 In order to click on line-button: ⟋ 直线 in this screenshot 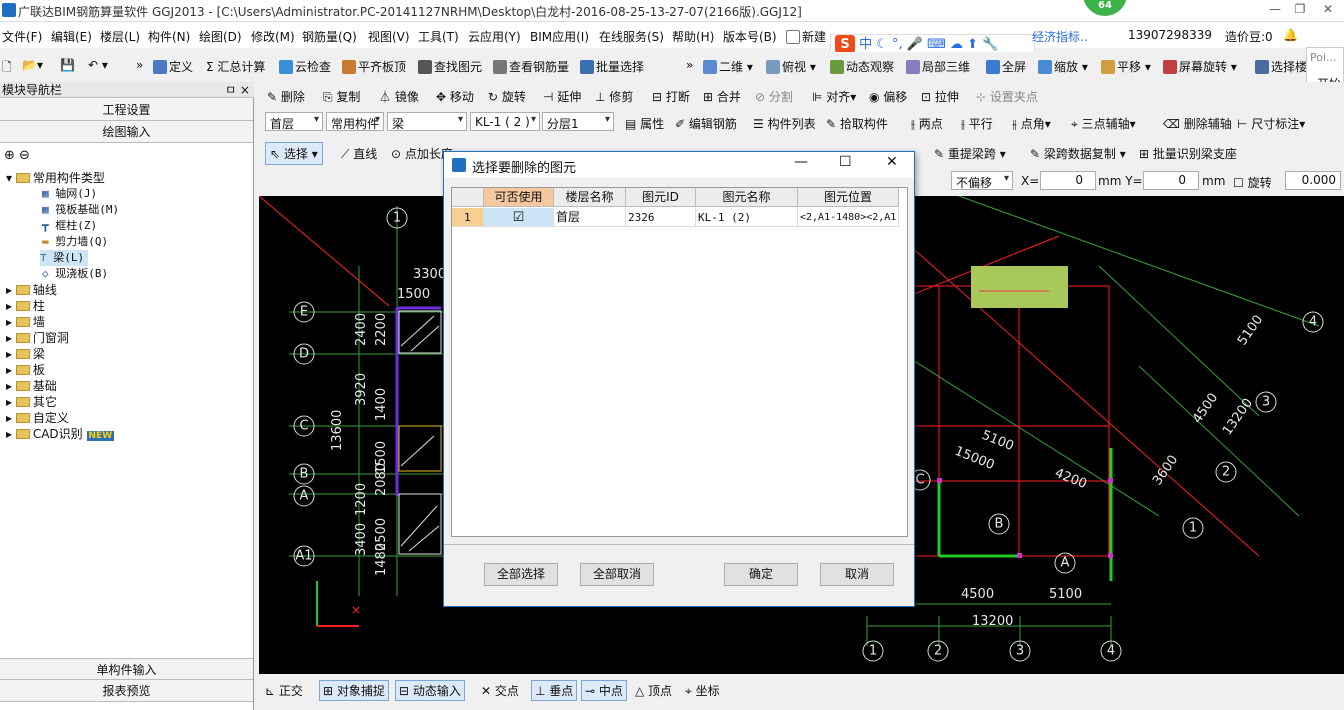, I will do `click(359, 153)`.